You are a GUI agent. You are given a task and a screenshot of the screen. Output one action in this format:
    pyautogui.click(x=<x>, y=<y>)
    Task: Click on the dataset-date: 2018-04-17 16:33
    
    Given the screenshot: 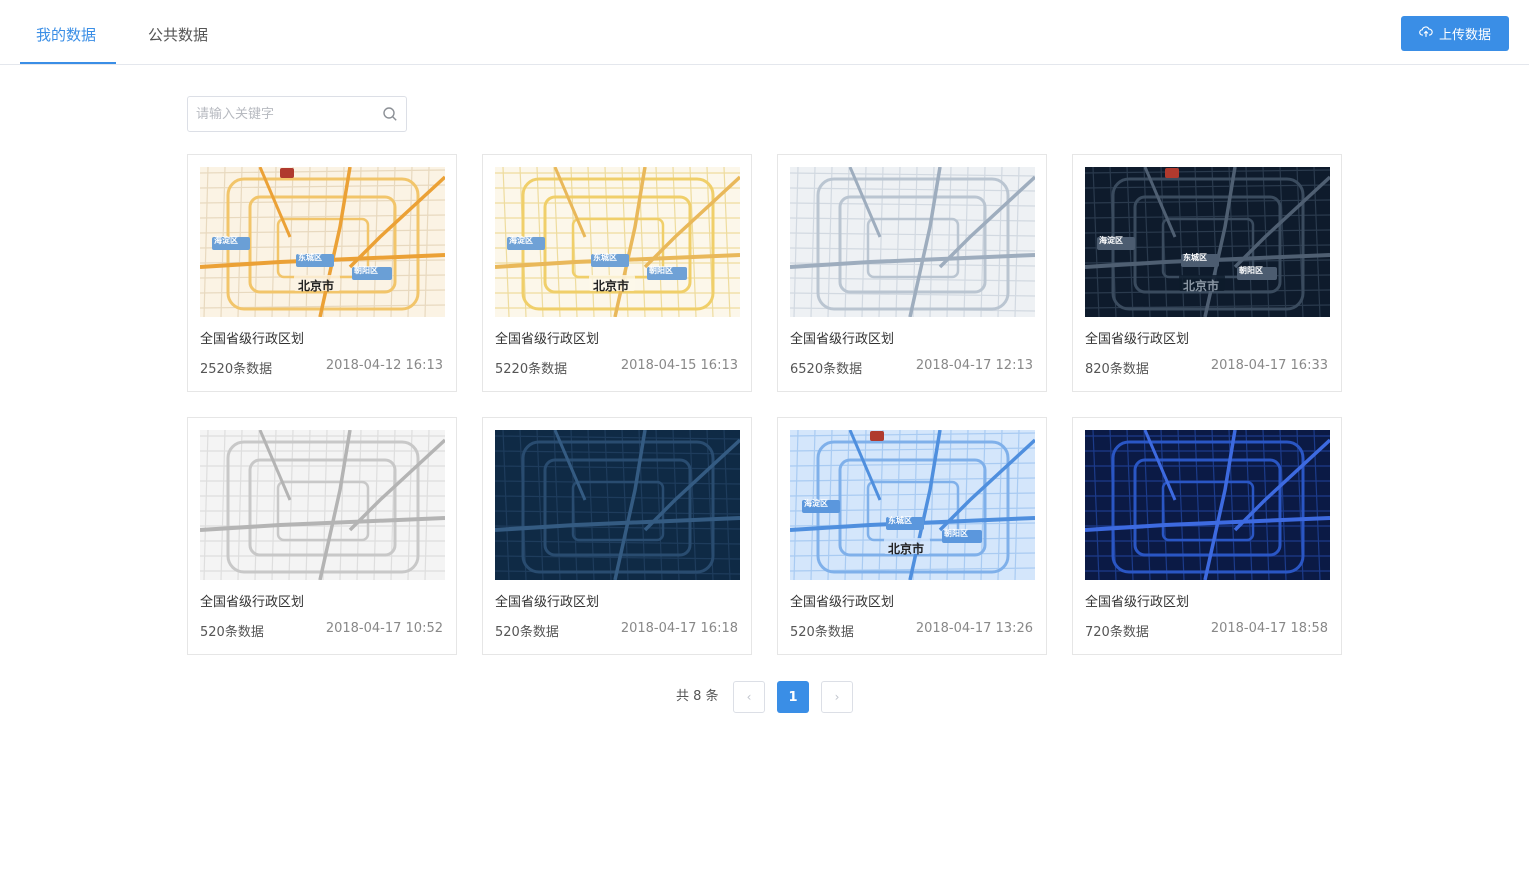 What is the action you would take?
    pyautogui.click(x=1269, y=365)
    